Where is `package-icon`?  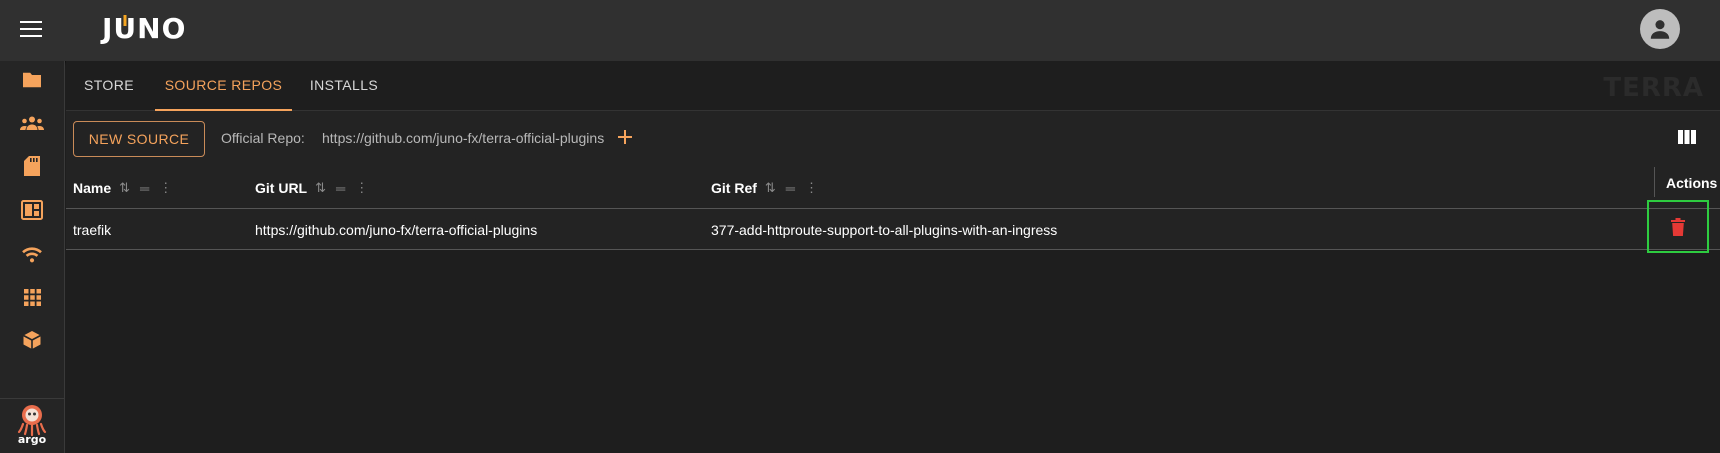
package-icon is located at coordinates (32, 340).